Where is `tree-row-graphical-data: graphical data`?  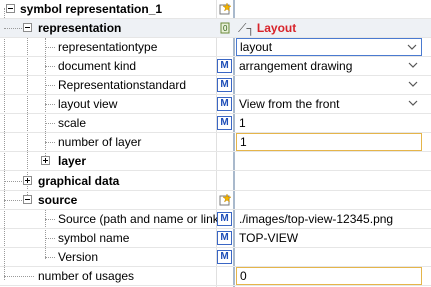 tree-row-graphical-data: graphical data is located at coordinates (215, 181).